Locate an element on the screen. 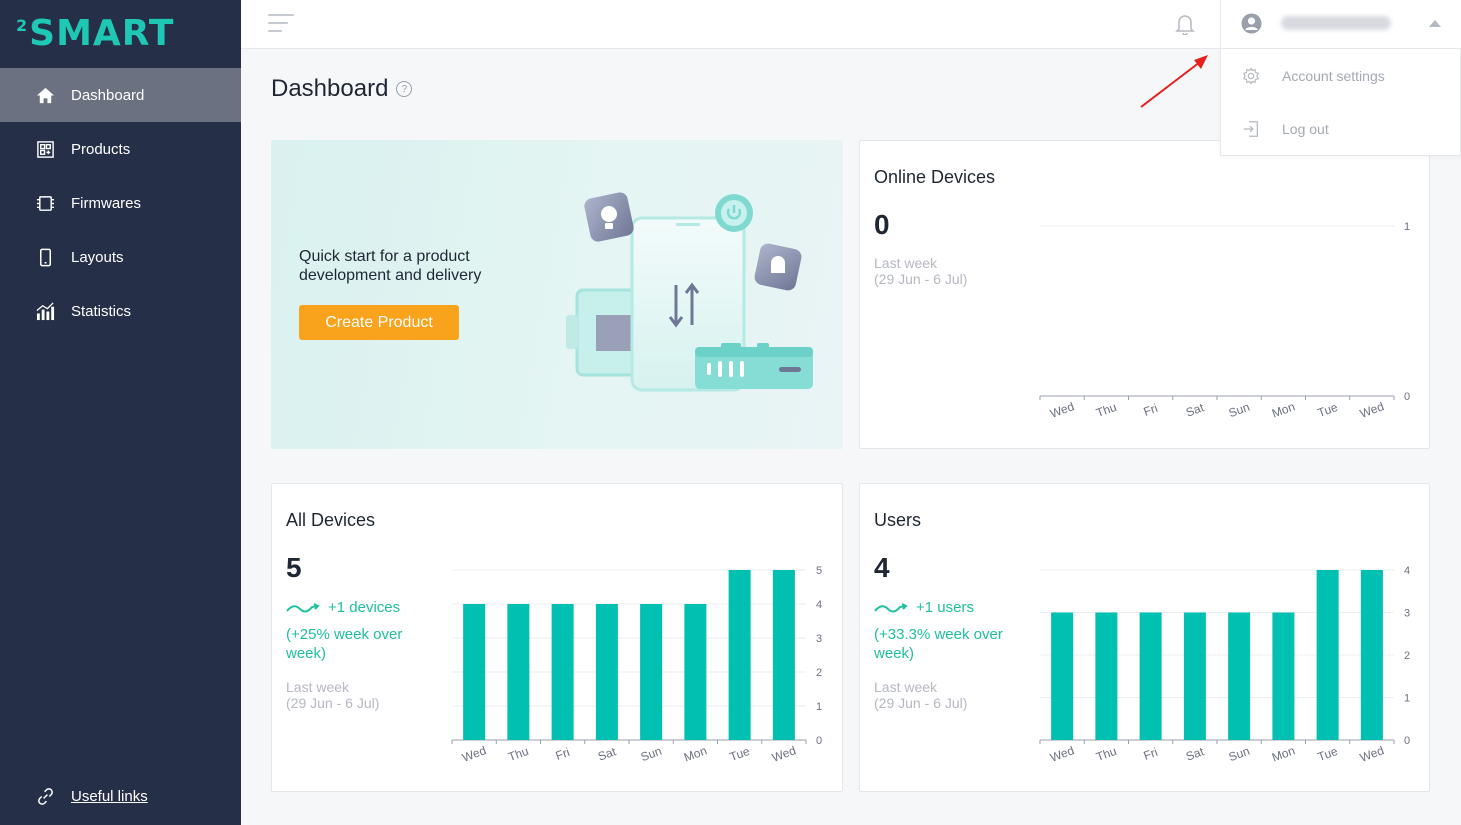  page-title-text: Dashboard is located at coordinates (330, 88).